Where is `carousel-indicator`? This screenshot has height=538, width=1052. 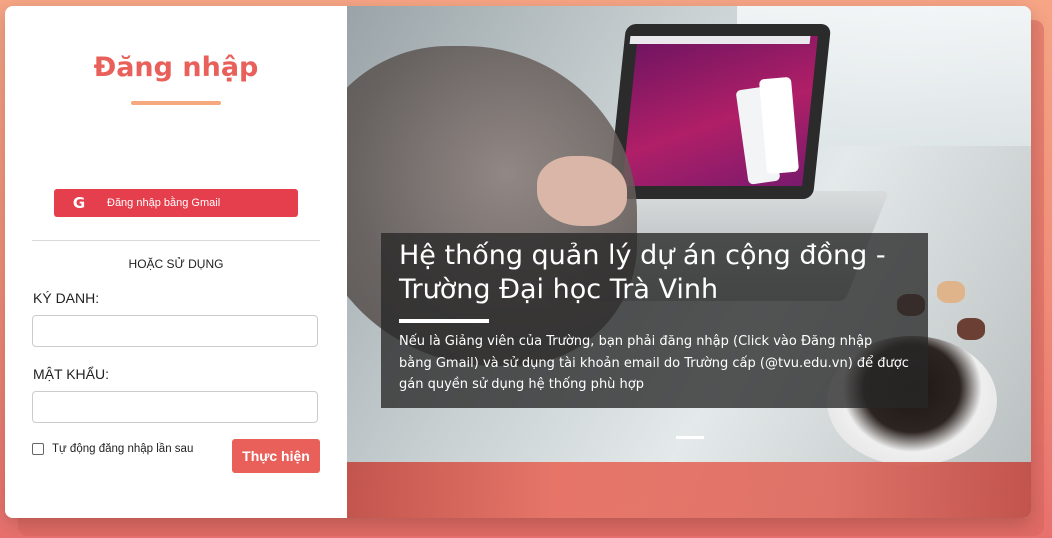
carousel-indicator is located at coordinates (690, 437).